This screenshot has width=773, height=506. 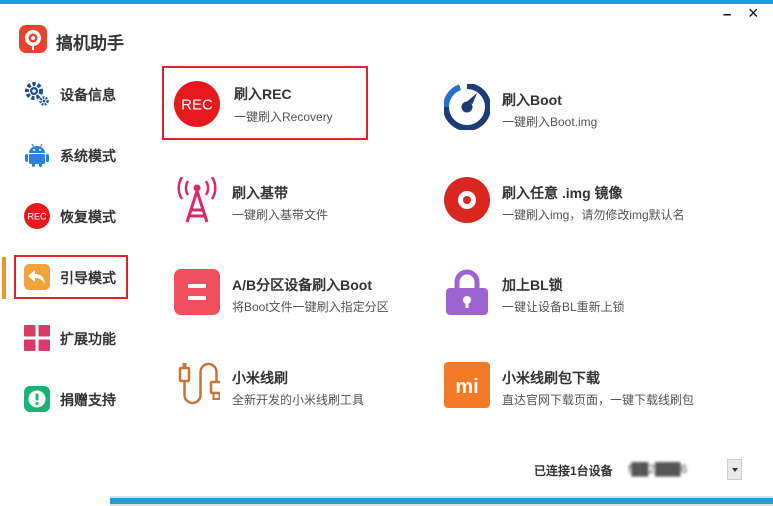 What do you see at coordinates (90, 43) in the screenshot?
I see `app-title: 搞机助手` at bounding box center [90, 43].